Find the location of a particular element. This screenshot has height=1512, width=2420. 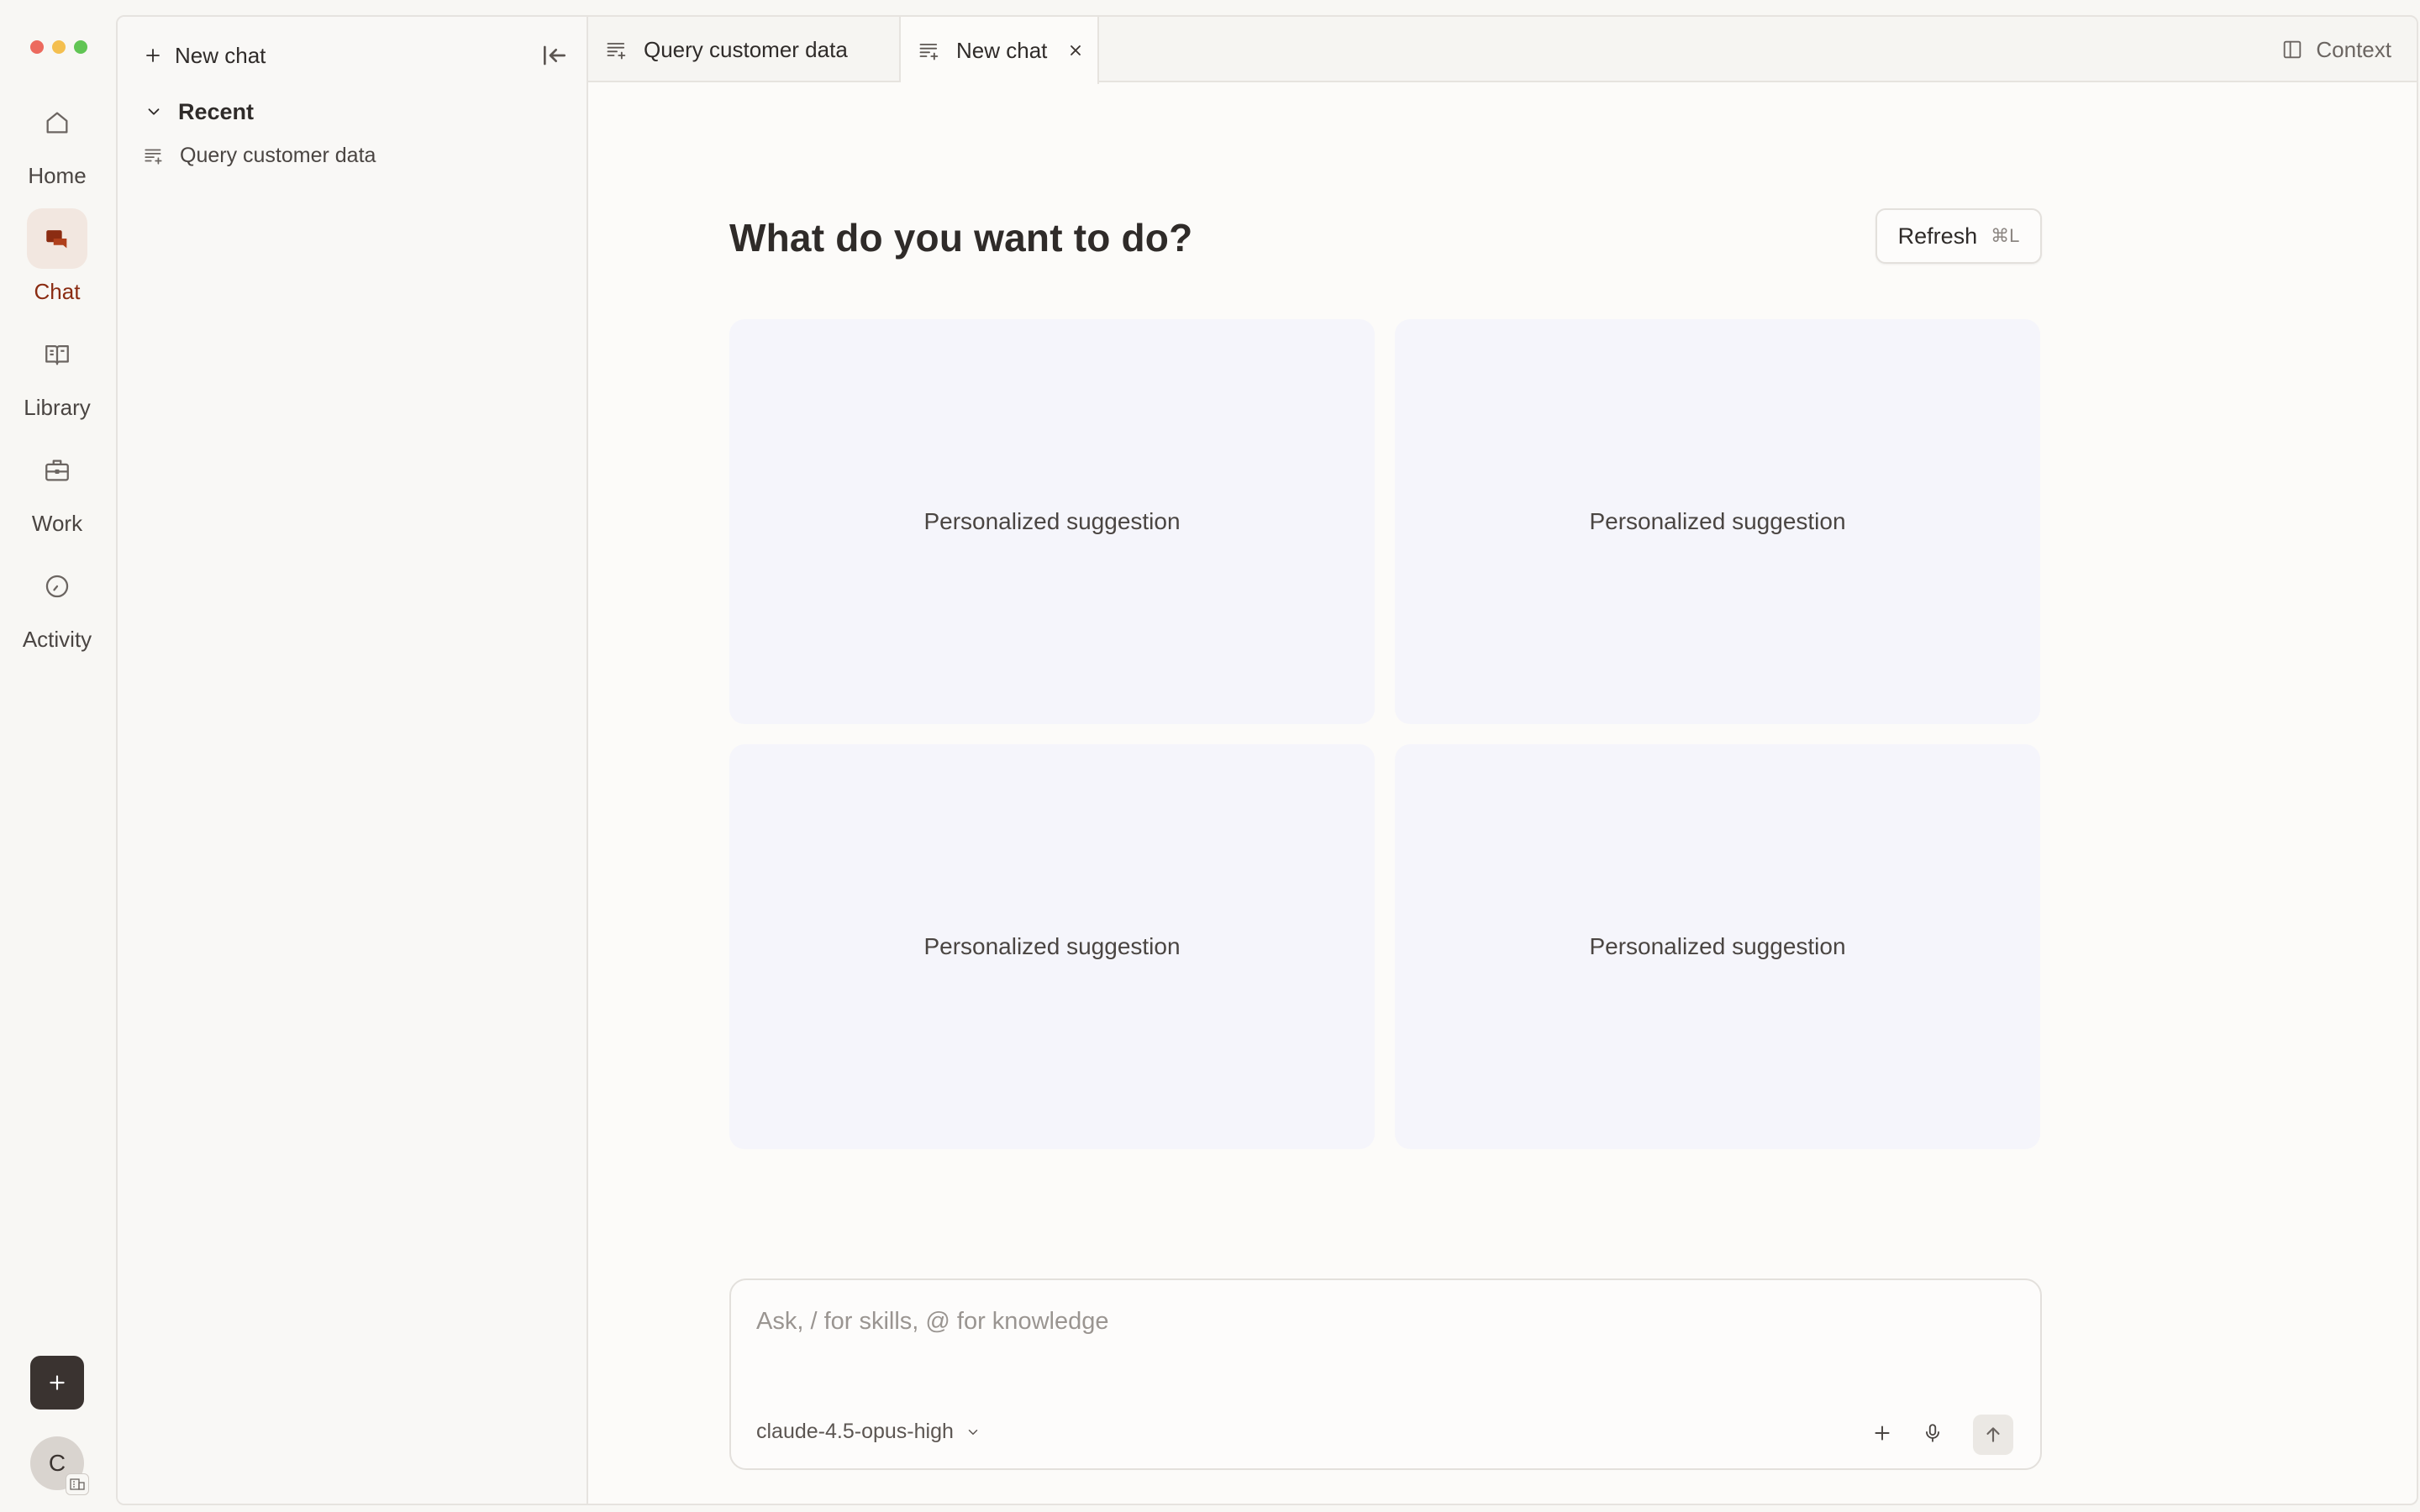

workspace-icon is located at coordinates (77, 1484).